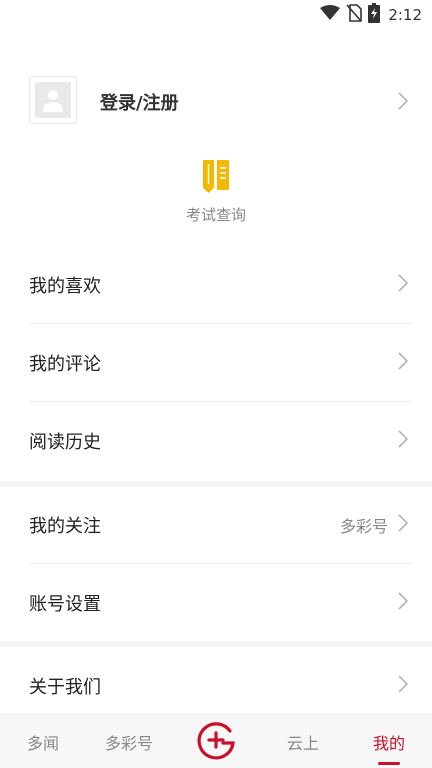 The width and height of the screenshot is (432, 768). I want to click on nav-tab-yunshang: 云上, so click(303, 741).